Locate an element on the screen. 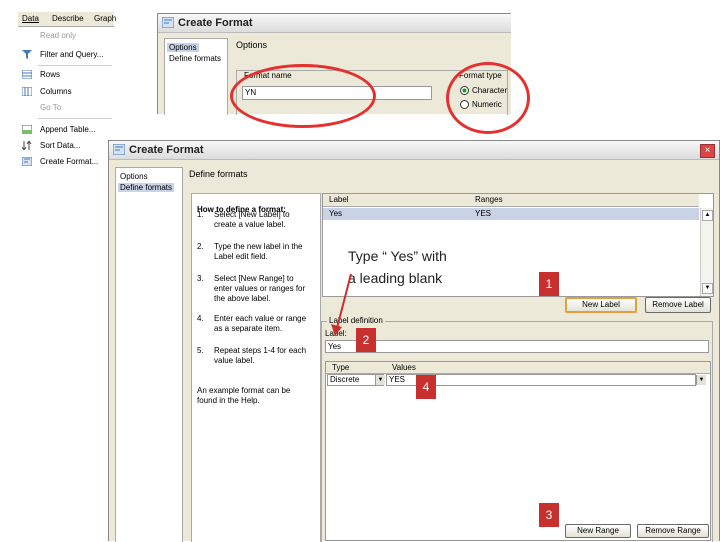 Image resolution: width=720 pixels, height=542 pixels. callout-3: 3 is located at coordinates (549, 515).